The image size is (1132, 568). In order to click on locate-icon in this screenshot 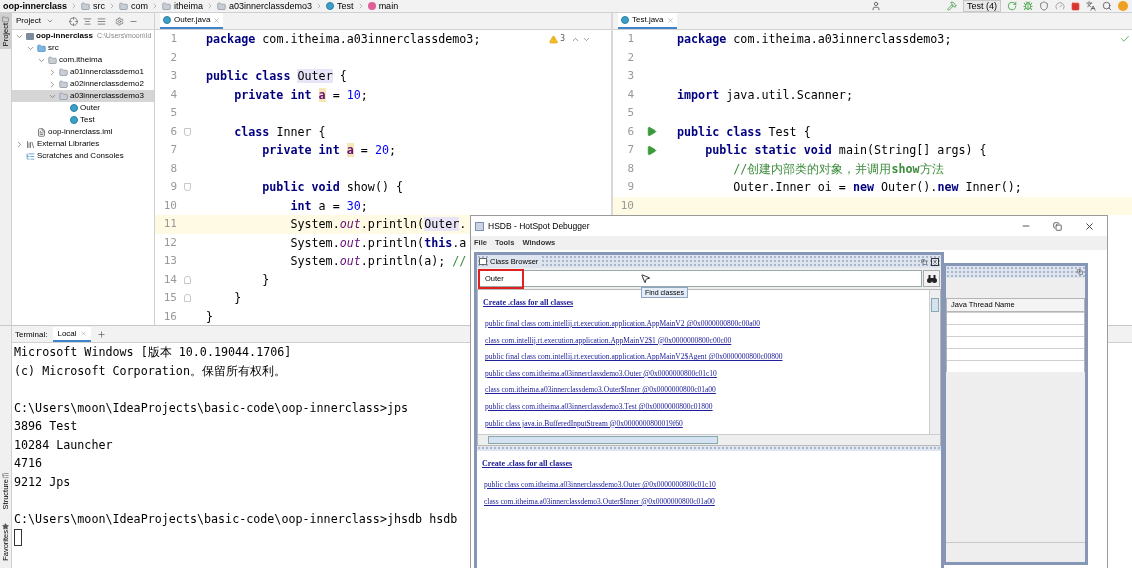, I will do `click(73, 21)`.